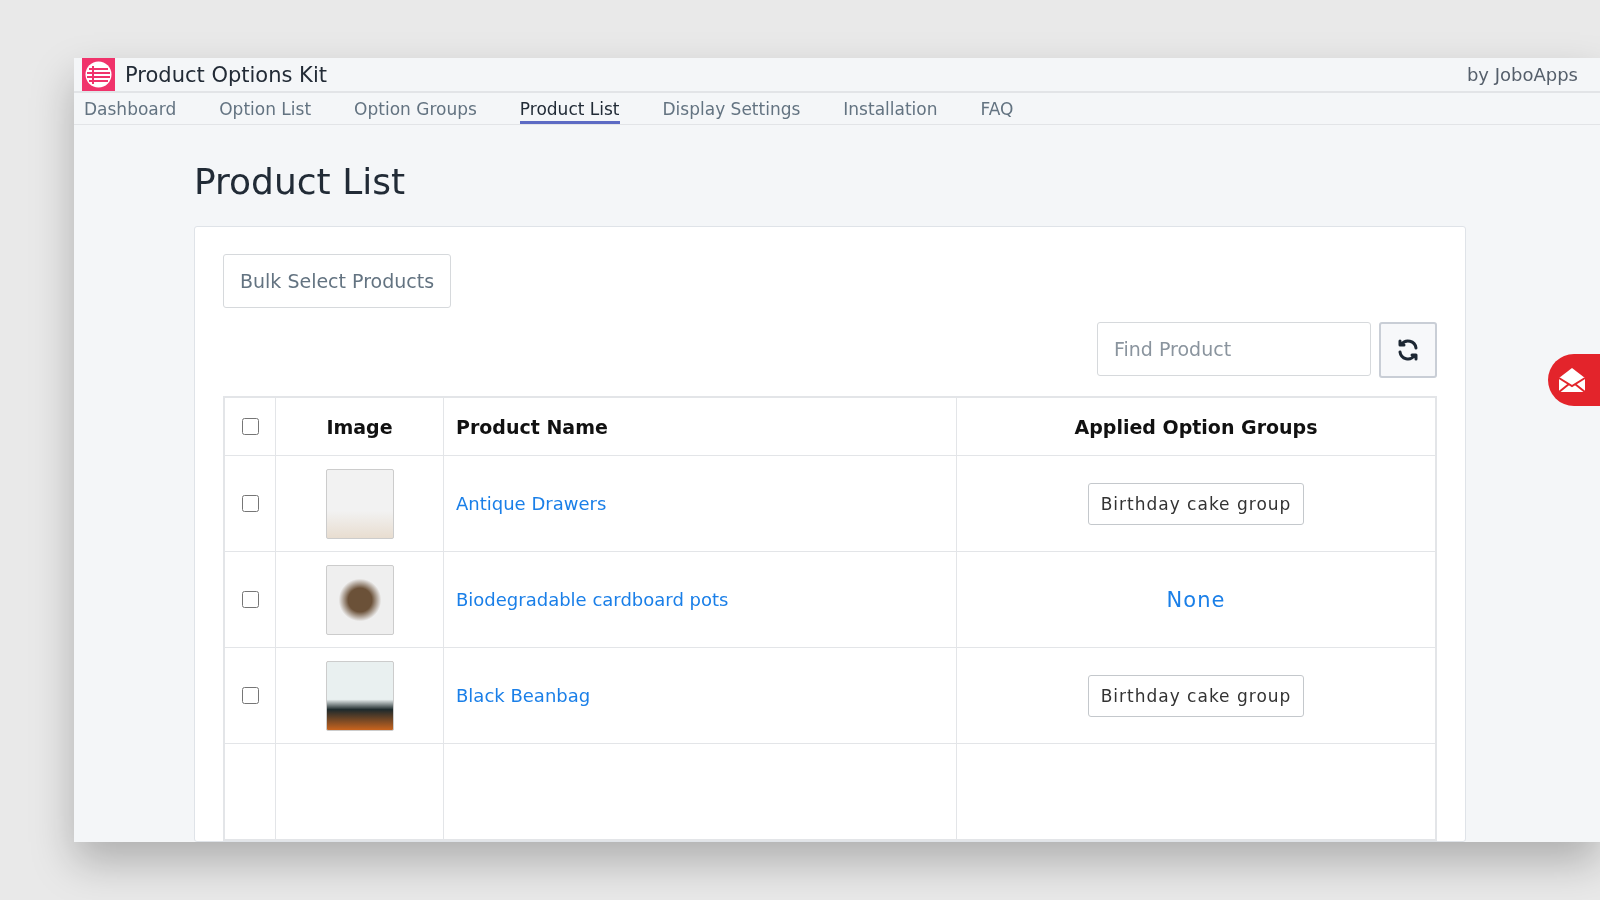 The width and height of the screenshot is (1600, 900). Describe the element at coordinates (265, 110) in the screenshot. I see `nav-tab: Option List` at that location.